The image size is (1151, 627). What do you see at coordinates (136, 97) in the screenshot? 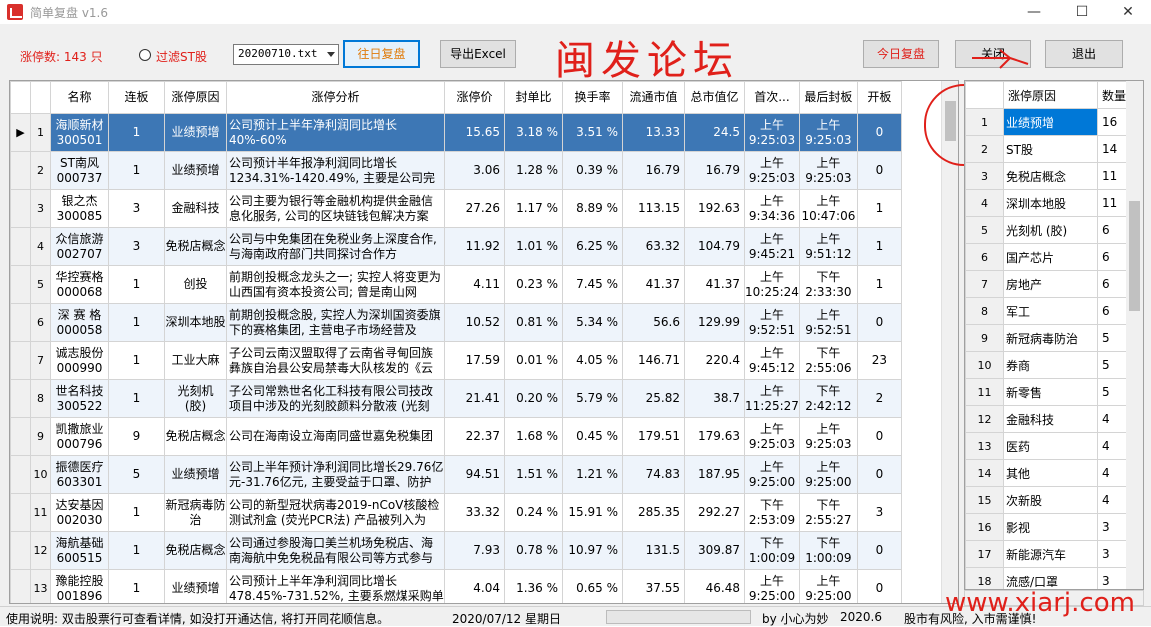
I see `header-cell: 连板` at bounding box center [136, 97].